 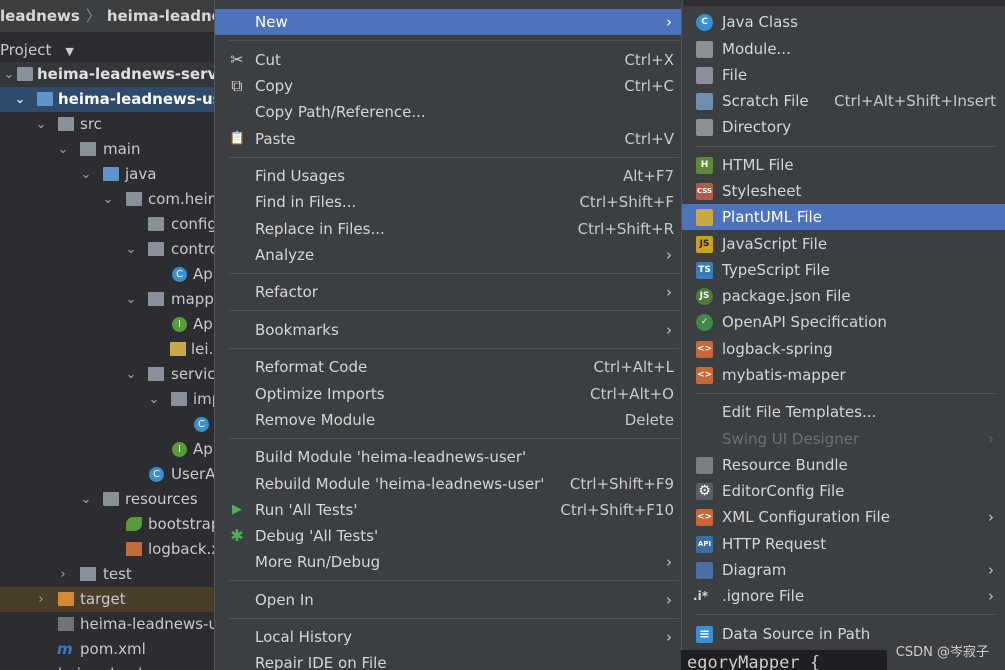 What do you see at coordinates (448, 562) in the screenshot?
I see `menu-item-more-run-debug: More Run/Debug ›` at bounding box center [448, 562].